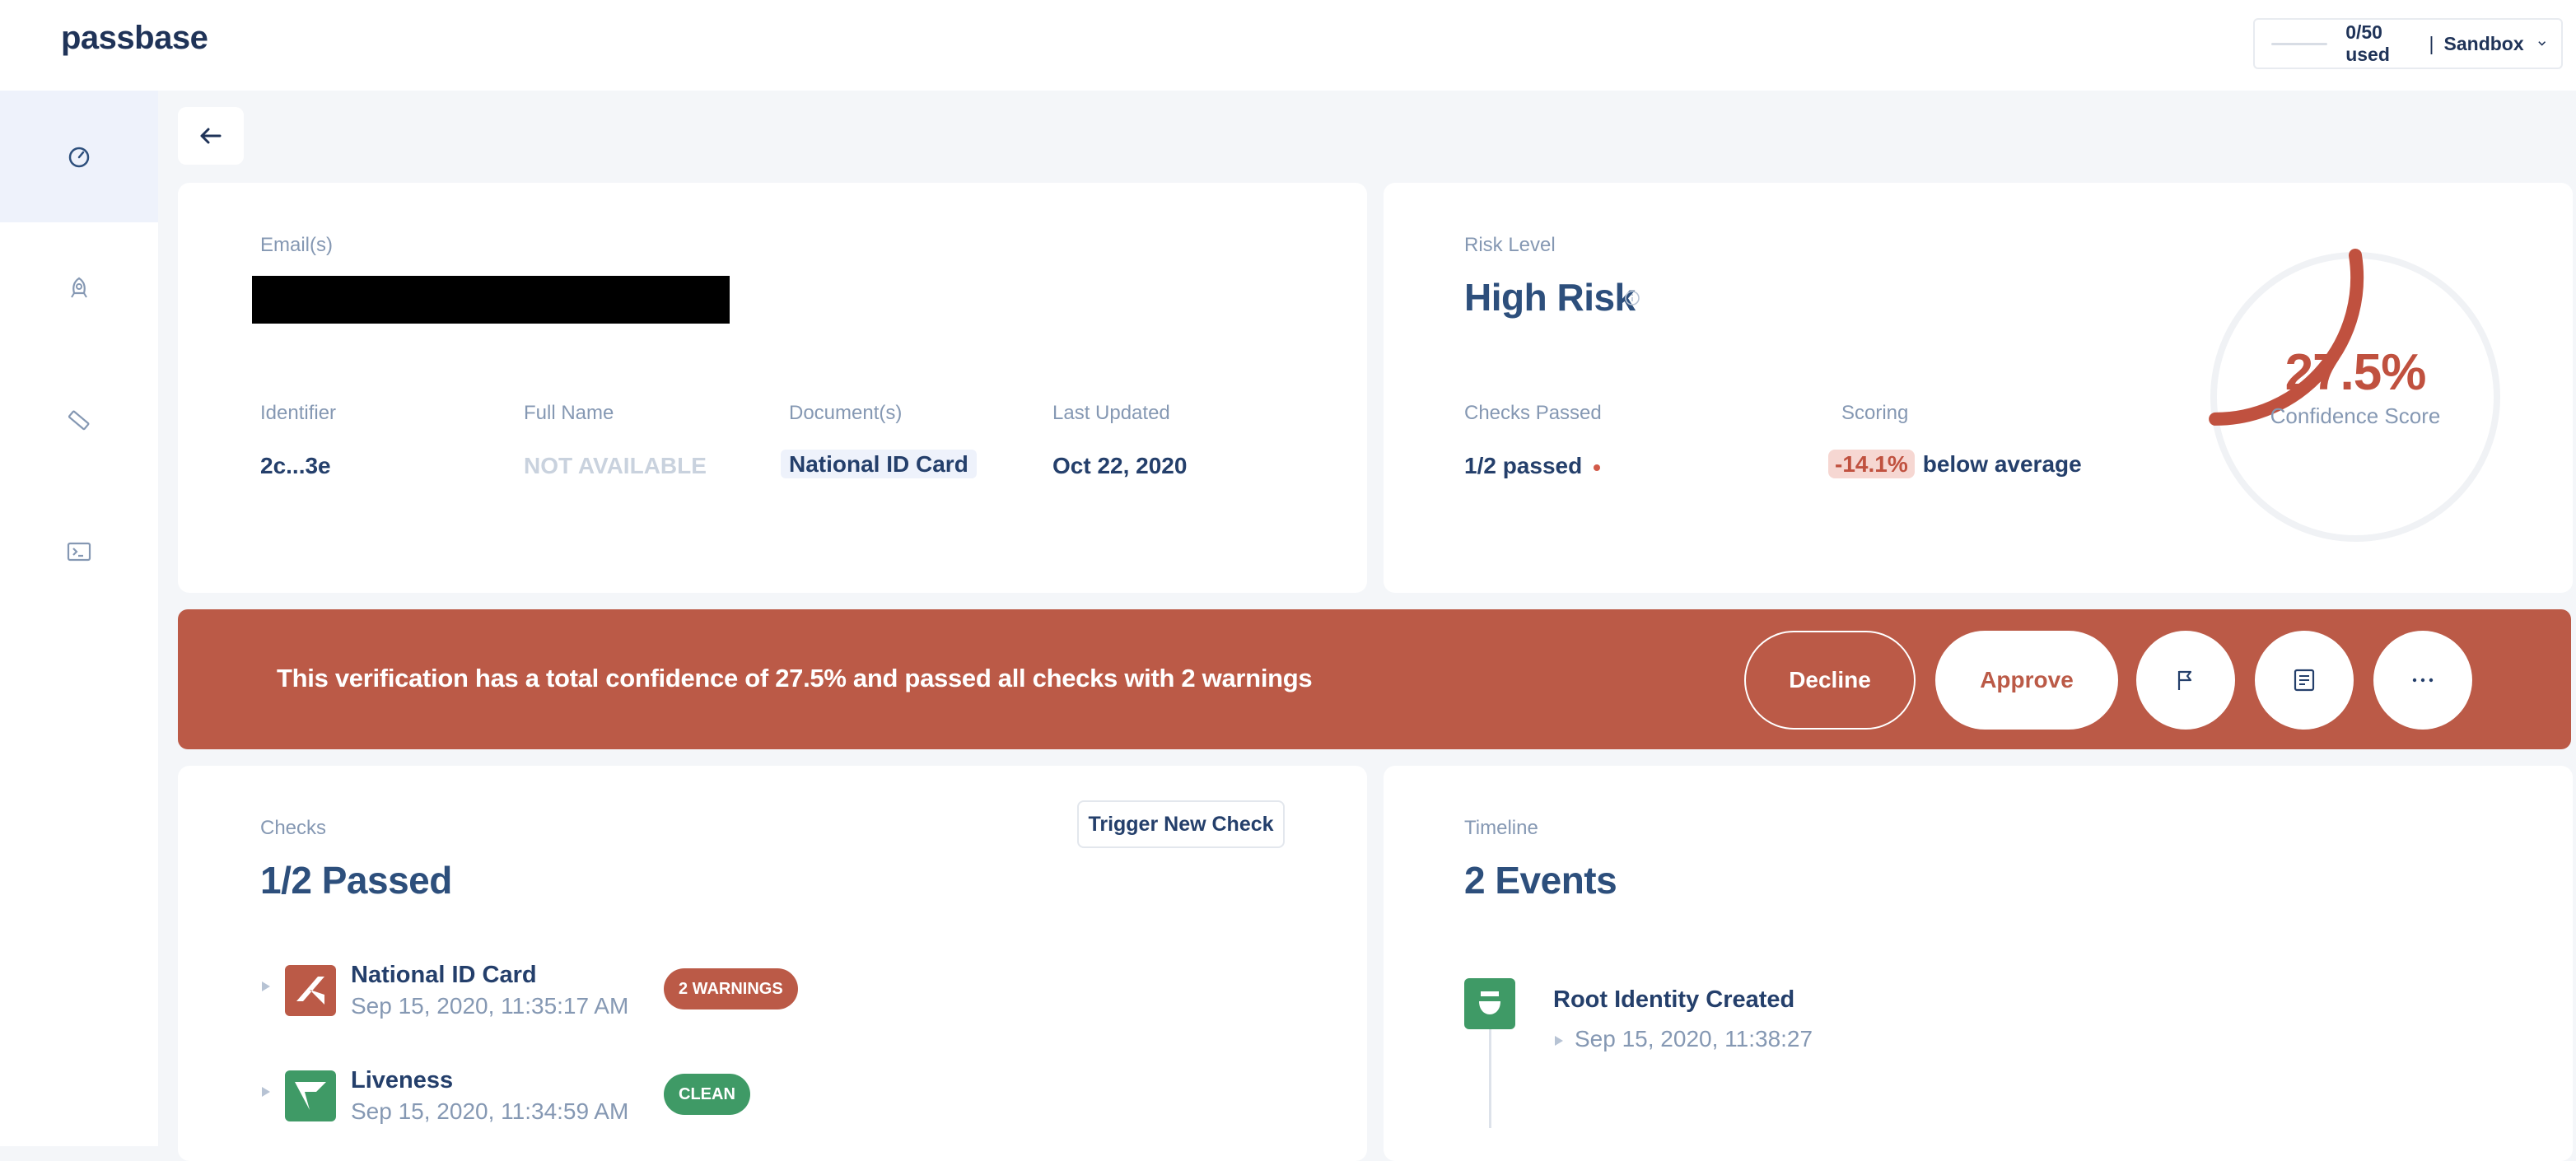 The image size is (2576, 1161). Describe the element at coordinates (310, 990) in the screenshot. I see `warning-check-icon` at that location.